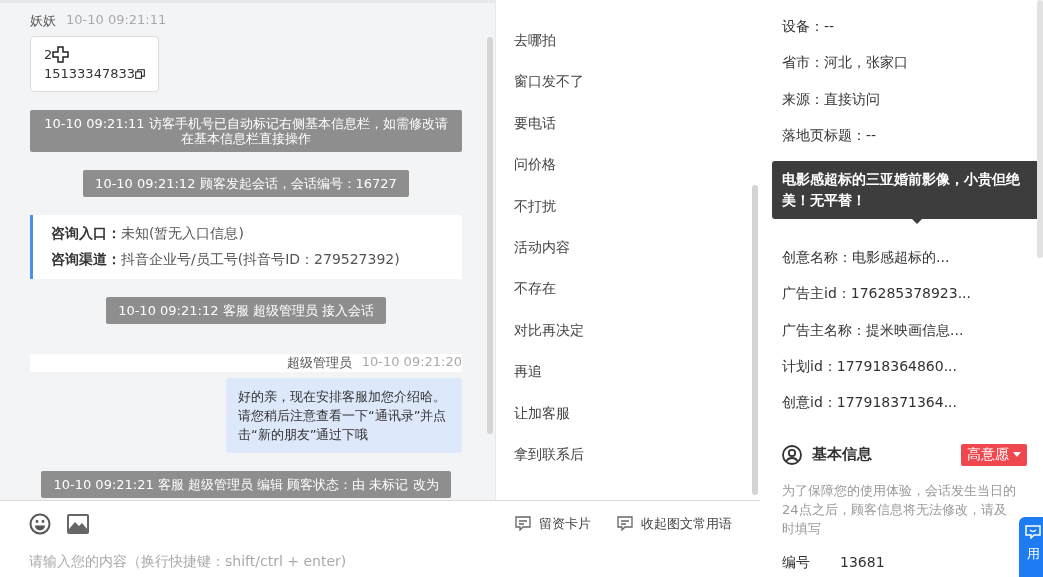  Describe the element at coordinates (246, 131) in the screenshot. I see `system-message: 10-10 09:21:11 访客手机号已自动标记右侧基本信息栏，如需修改请在基本信息栏直接操作` at that location.